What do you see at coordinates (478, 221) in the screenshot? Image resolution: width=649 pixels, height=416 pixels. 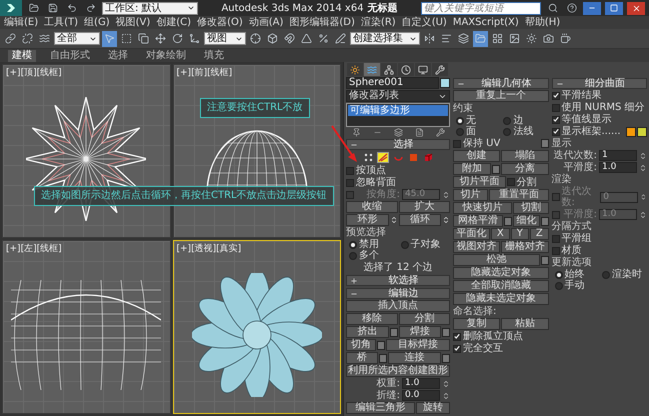 I see `panel-button: 网格平滑` at bounding box center [478, 221].